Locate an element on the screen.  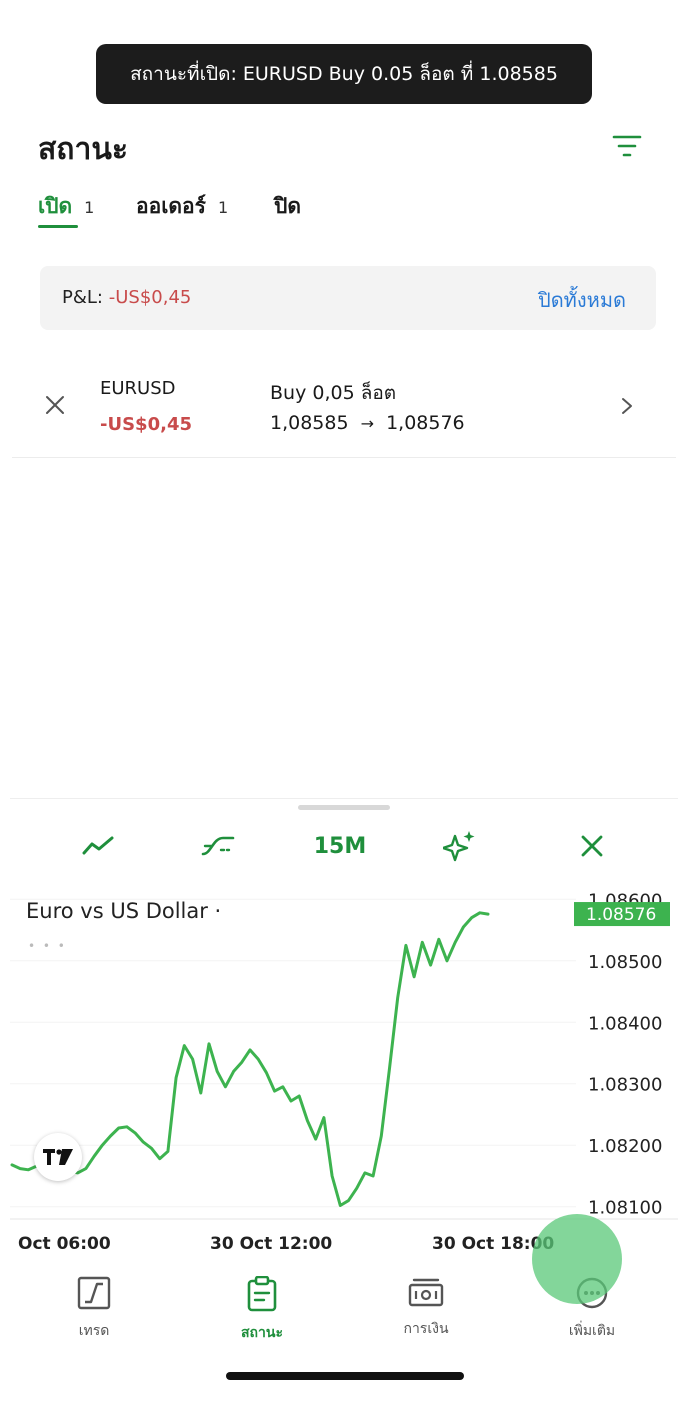
nav-positions: สถานะ is located at coordinates (262, 1309).